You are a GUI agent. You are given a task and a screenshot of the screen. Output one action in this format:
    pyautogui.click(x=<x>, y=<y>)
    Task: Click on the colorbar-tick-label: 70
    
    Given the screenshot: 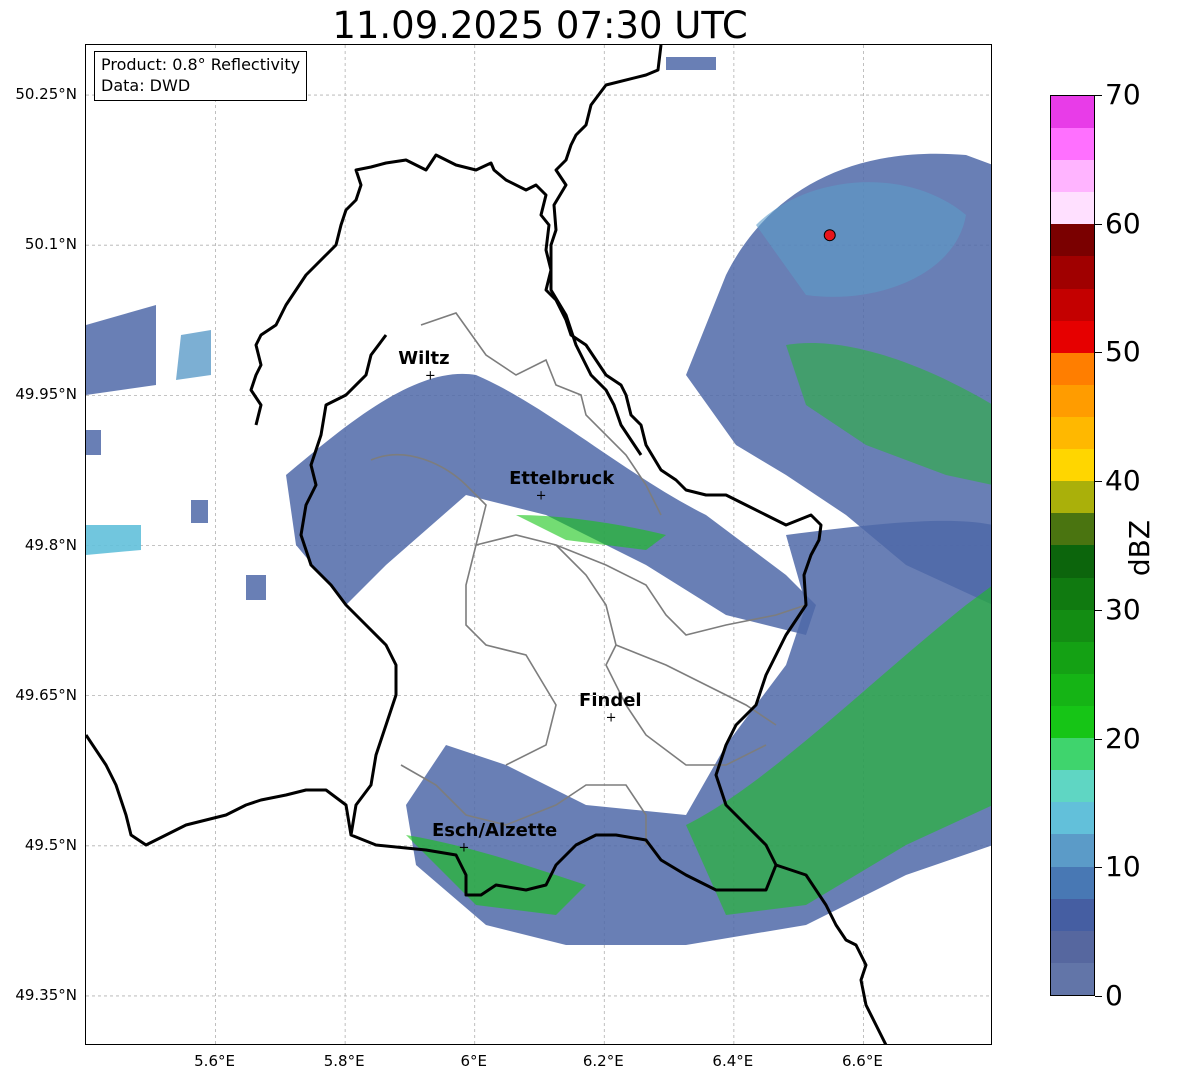 What is the action you would take?
    pyautogui.click(x=1123, y=94)
    